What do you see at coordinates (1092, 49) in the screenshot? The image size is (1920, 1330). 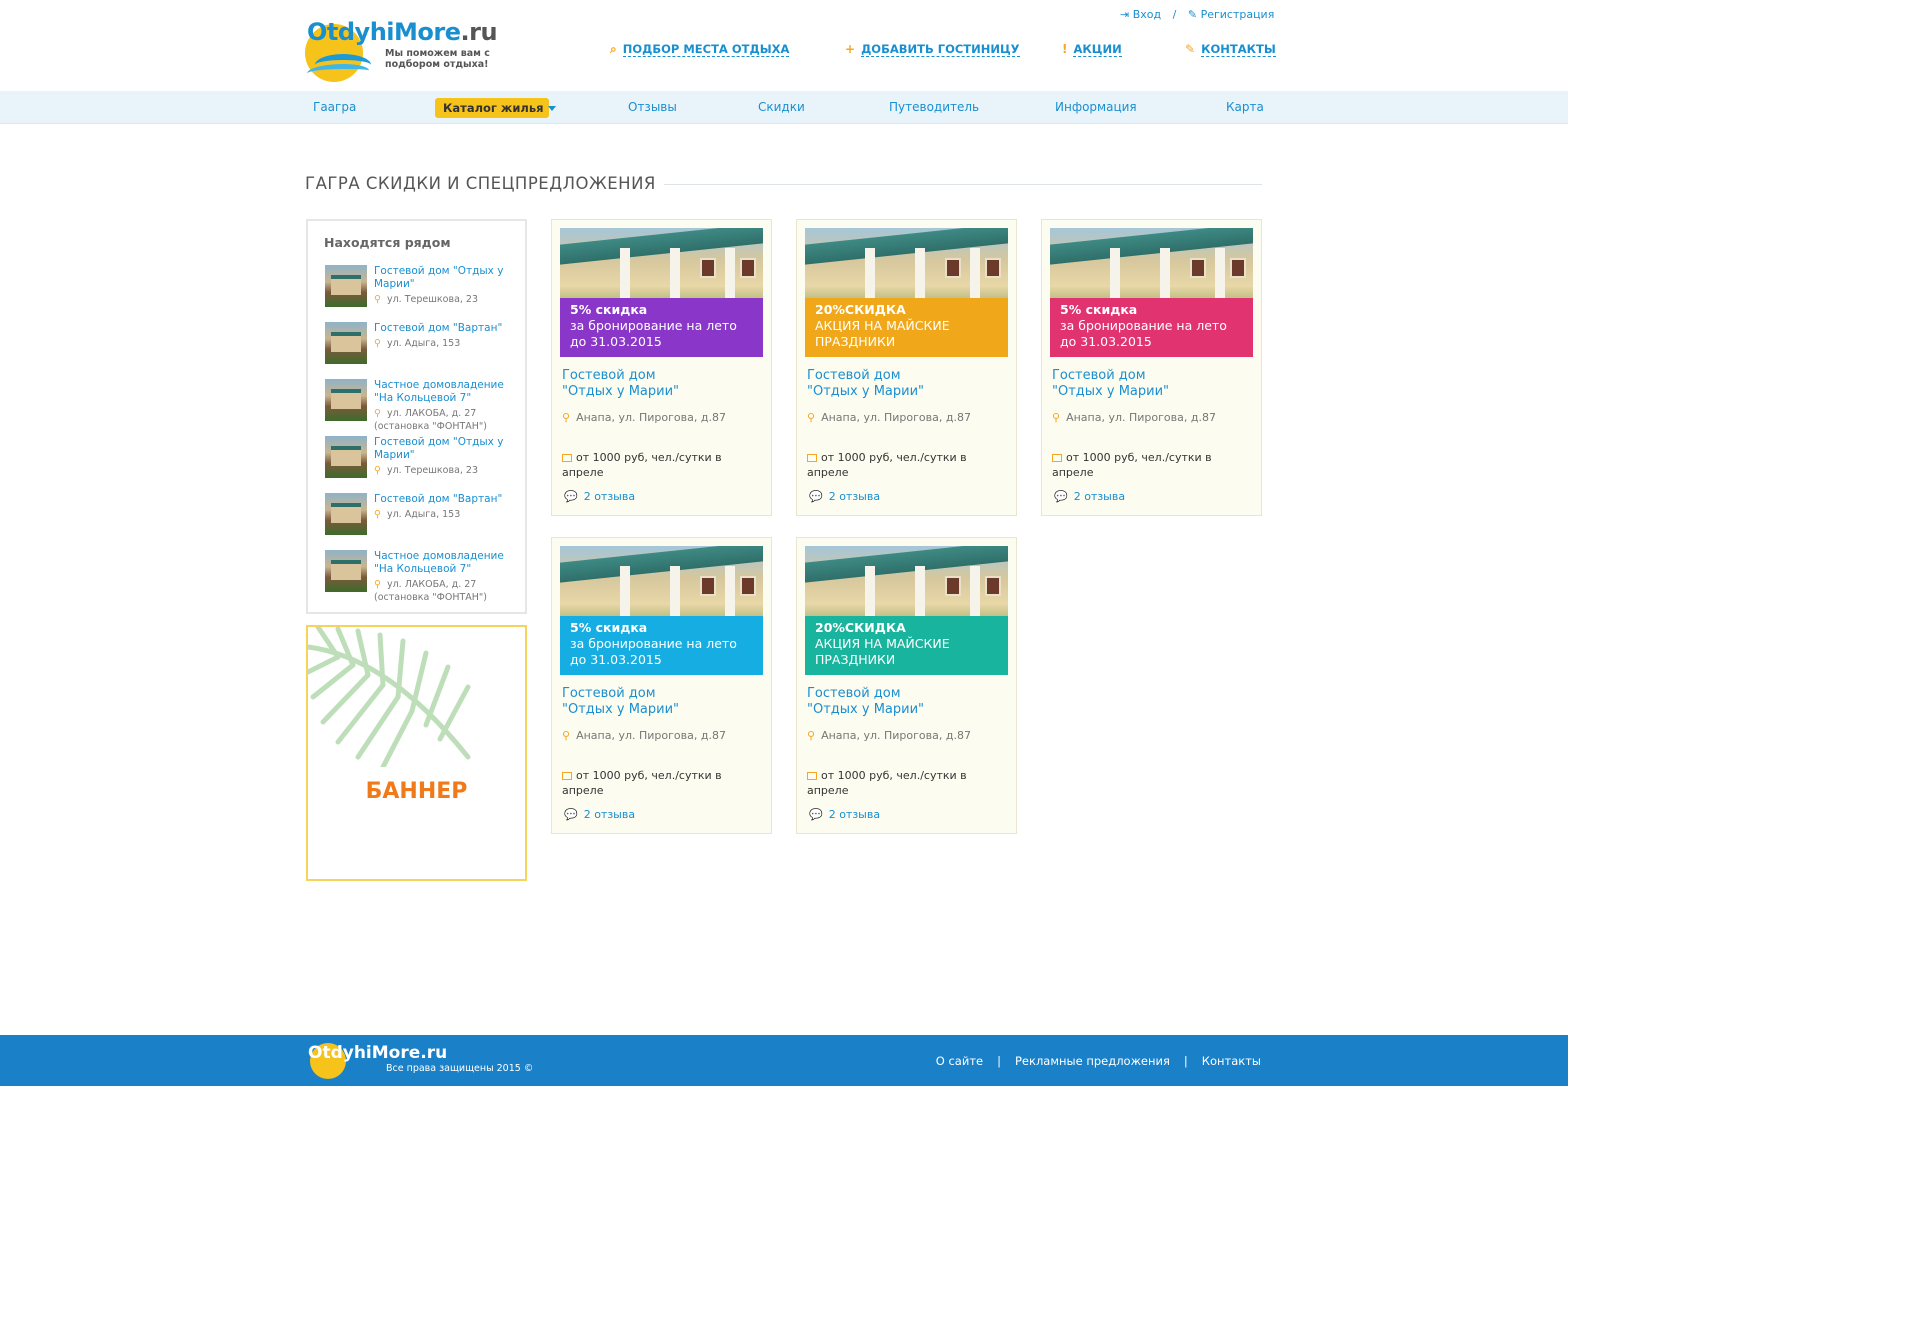 I see `topnav-promotions: ! АКЦИИ` at bounding box center [1092, 49].